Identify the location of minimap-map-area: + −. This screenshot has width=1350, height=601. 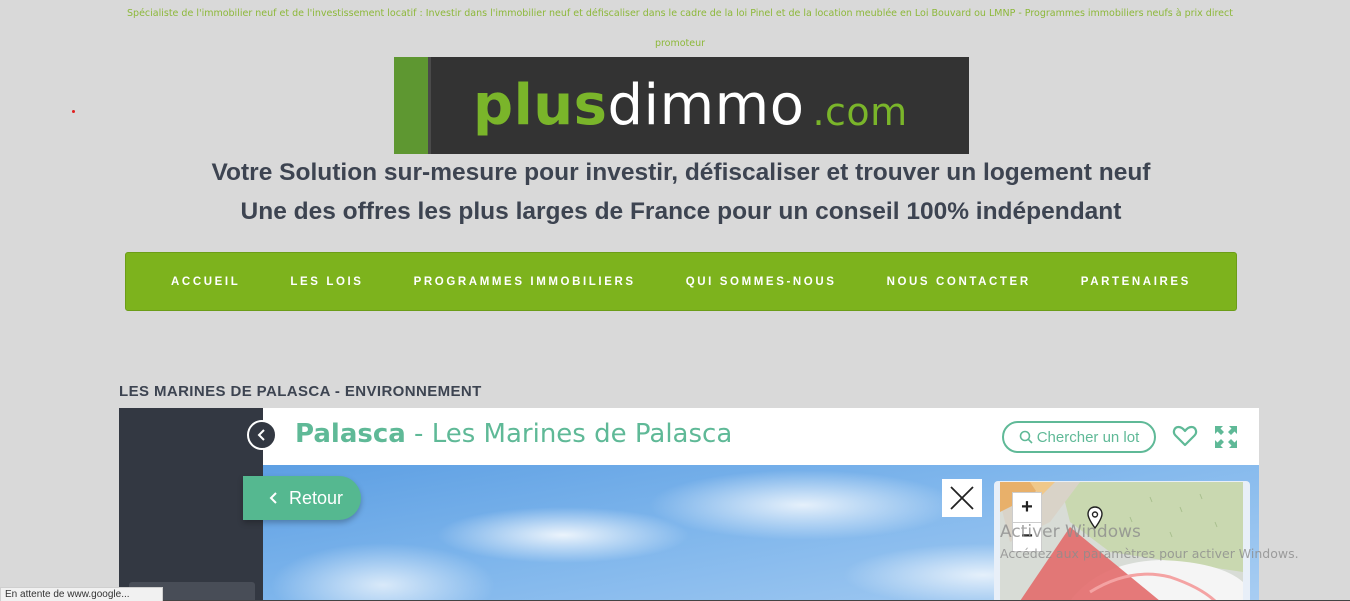
(1121, 541).